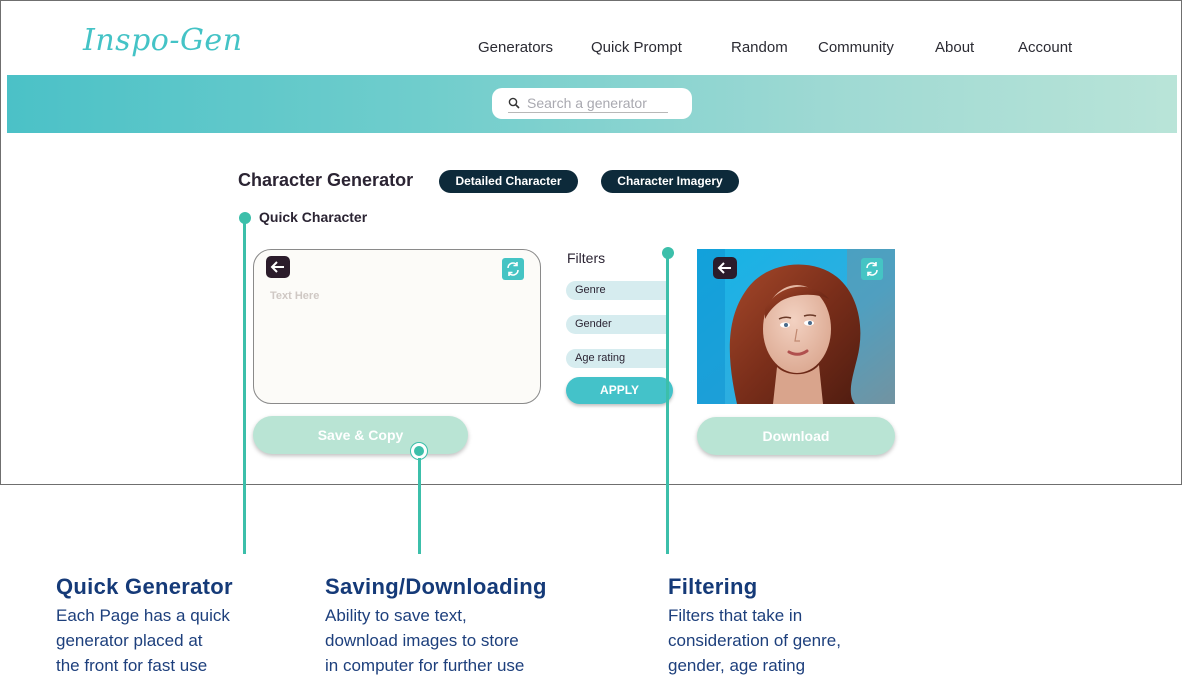  I want to click on nav-quick-prompt: Quick Prompt, so click(636, 47).